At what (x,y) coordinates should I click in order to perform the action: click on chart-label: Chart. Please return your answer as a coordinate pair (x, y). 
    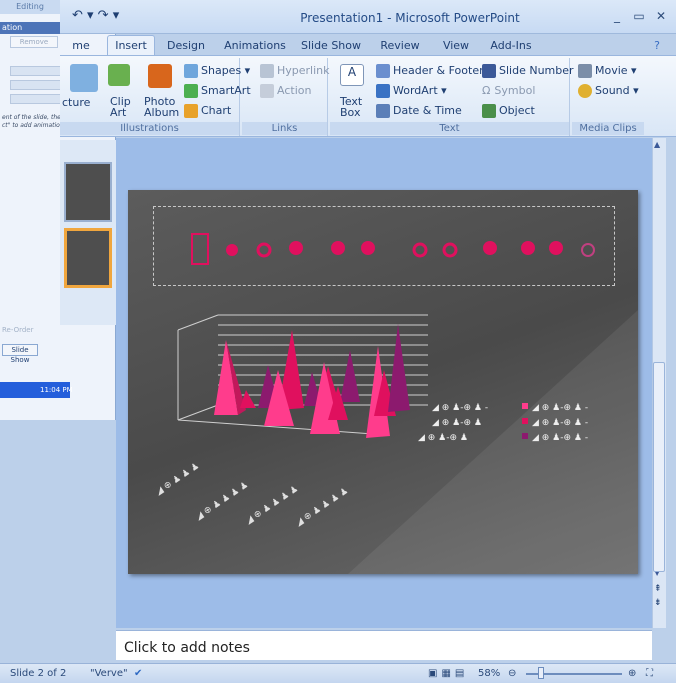
    Looking at the image, I should click on (216, 110).